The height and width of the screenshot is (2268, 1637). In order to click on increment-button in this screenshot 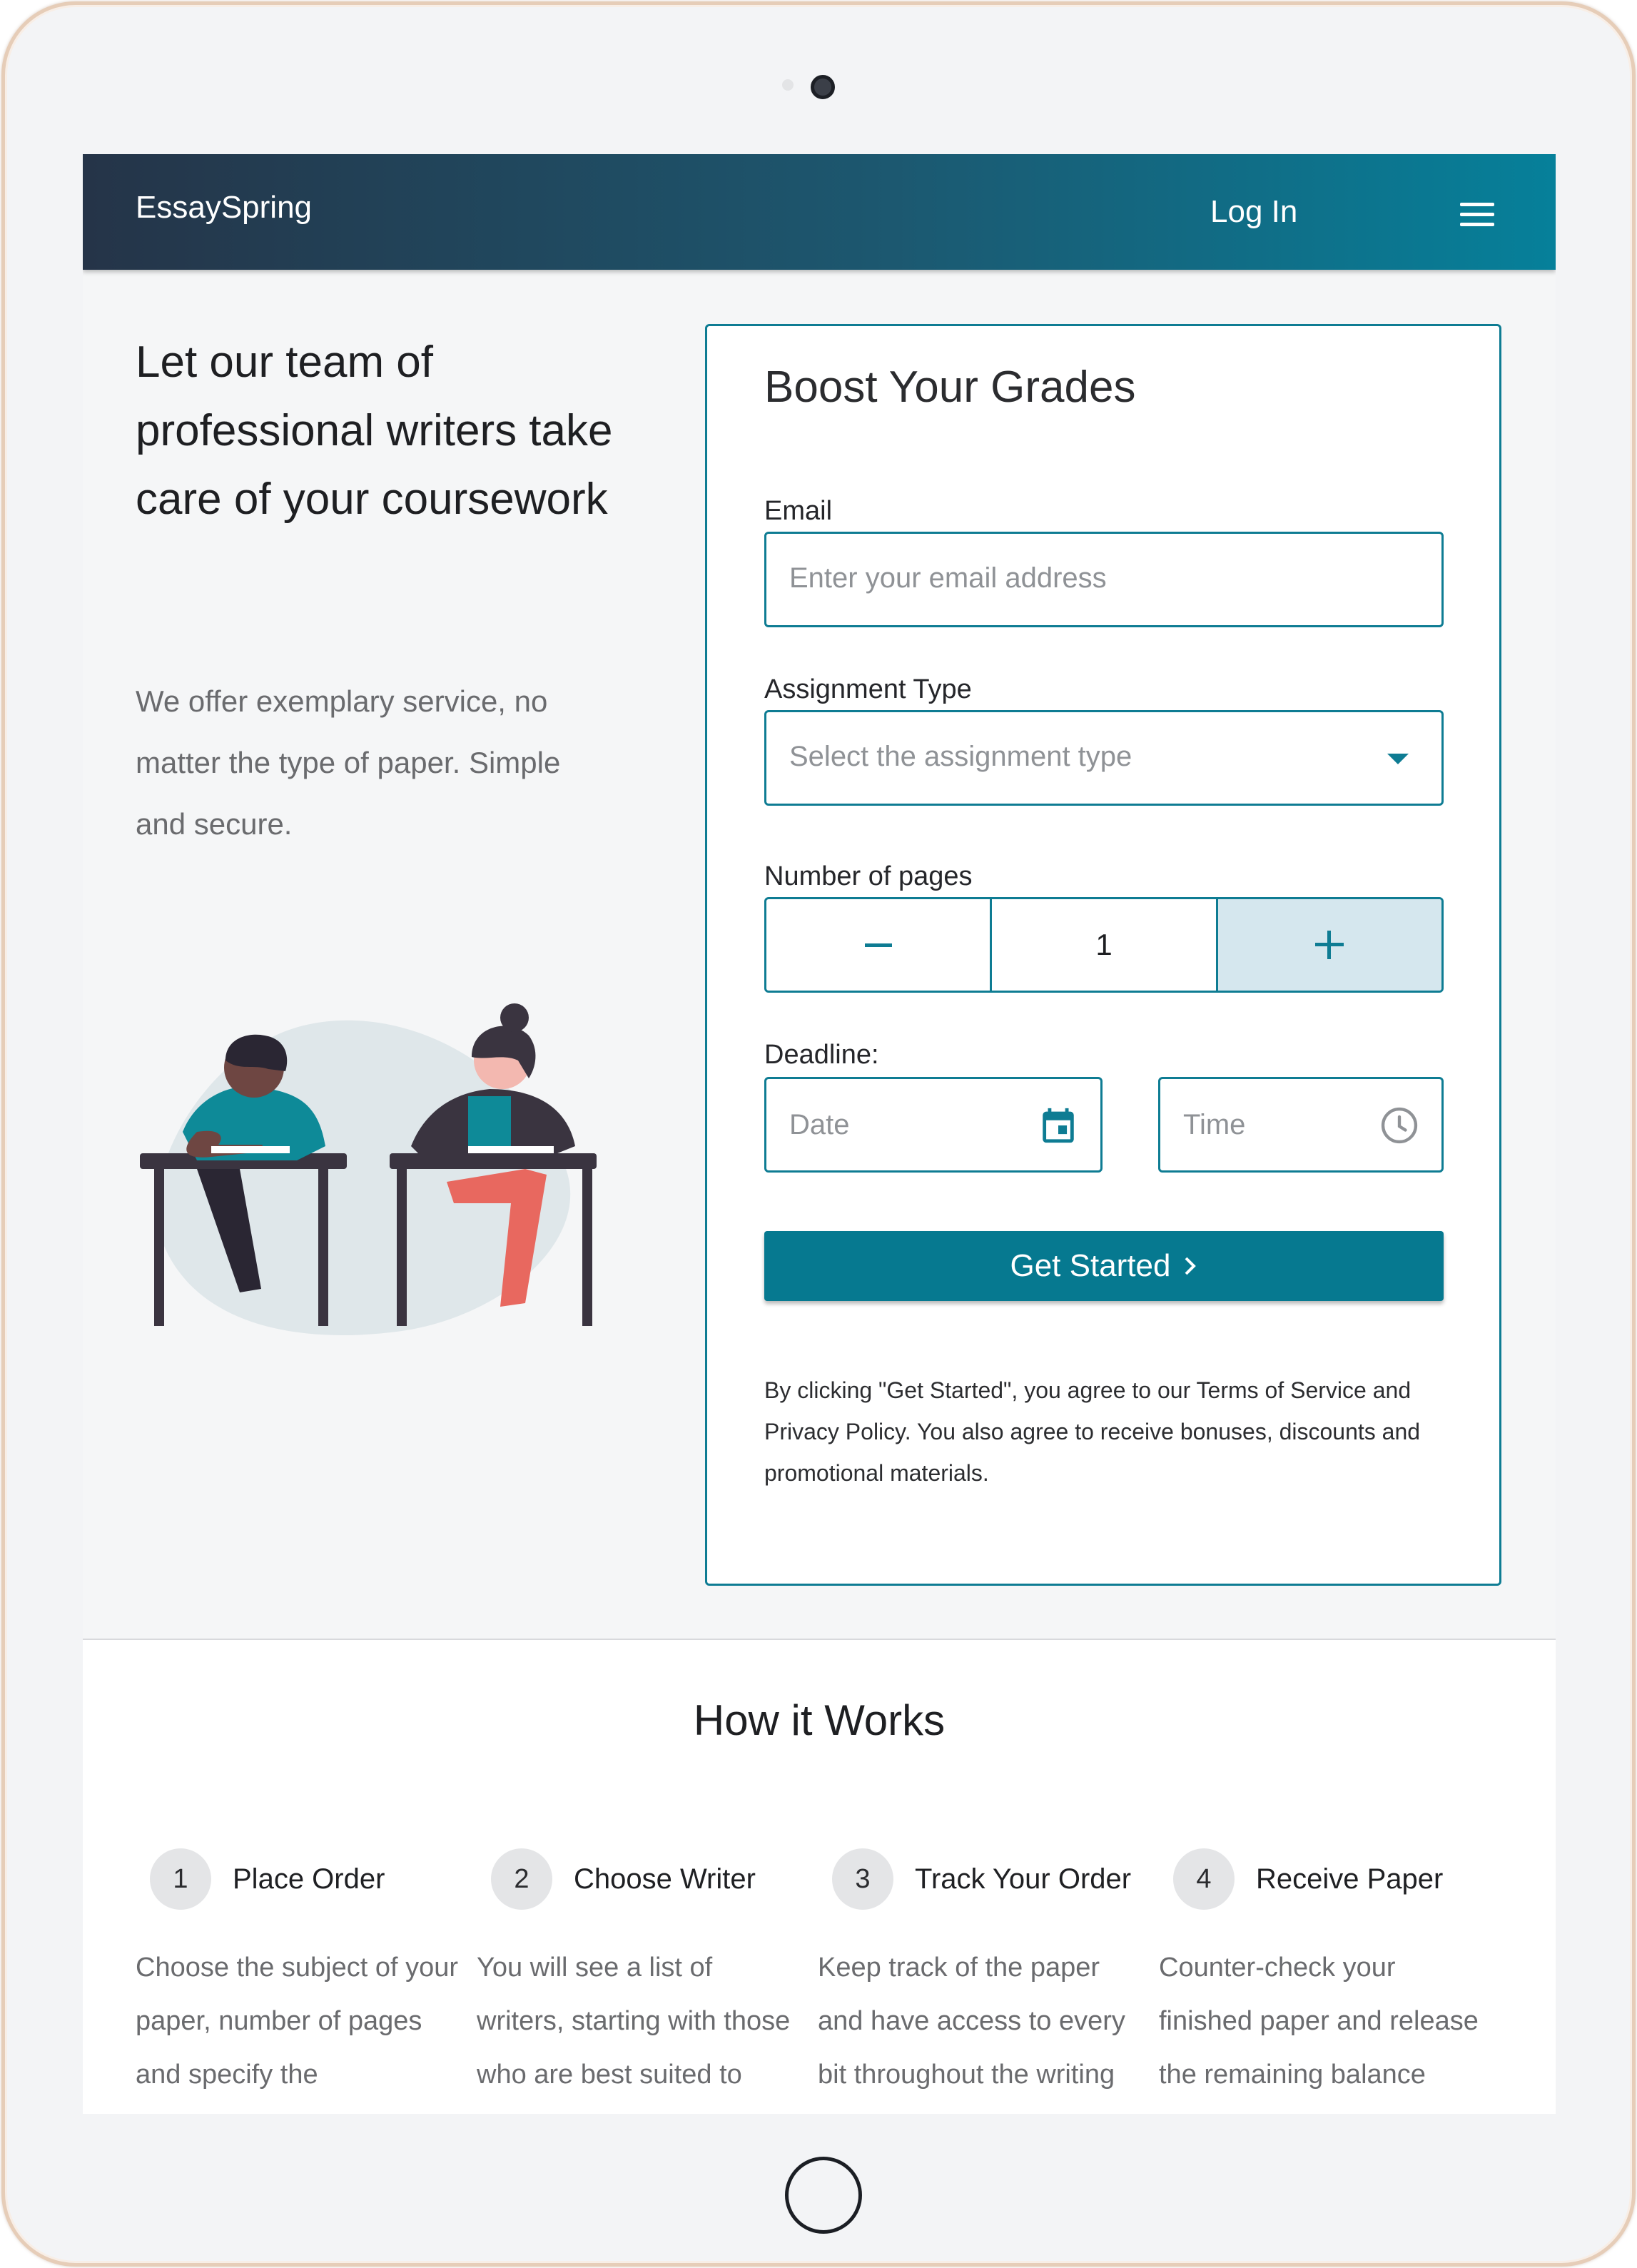, I will do `click(1329, 945)`.